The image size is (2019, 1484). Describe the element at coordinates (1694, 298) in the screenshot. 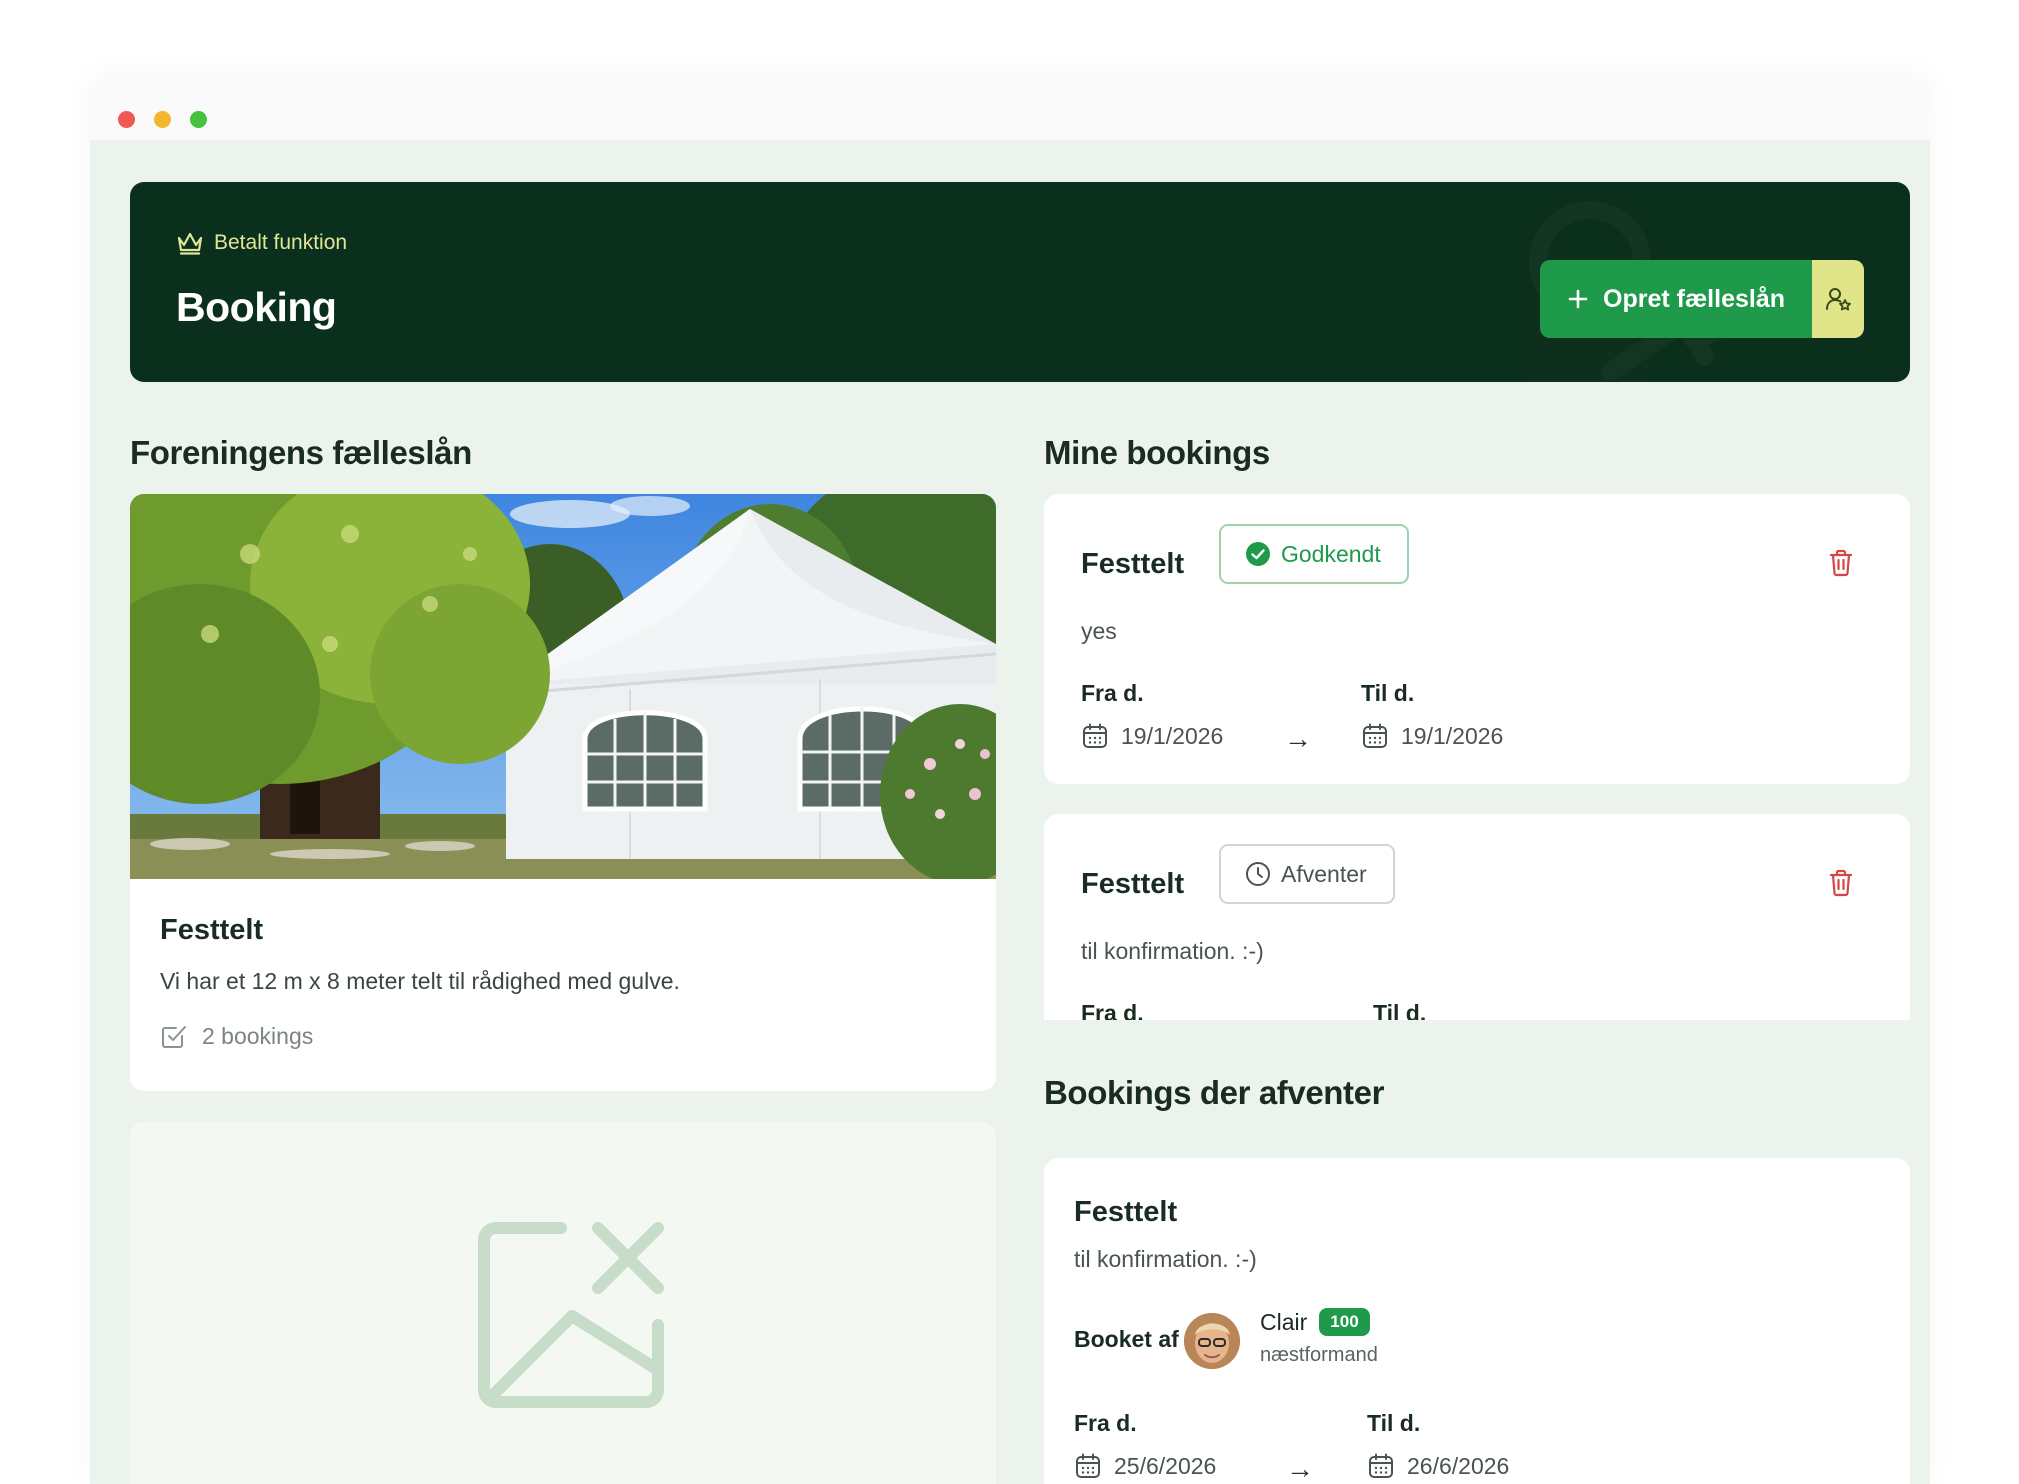

I see `create-loan-label: Opret fælleslån` at that location.